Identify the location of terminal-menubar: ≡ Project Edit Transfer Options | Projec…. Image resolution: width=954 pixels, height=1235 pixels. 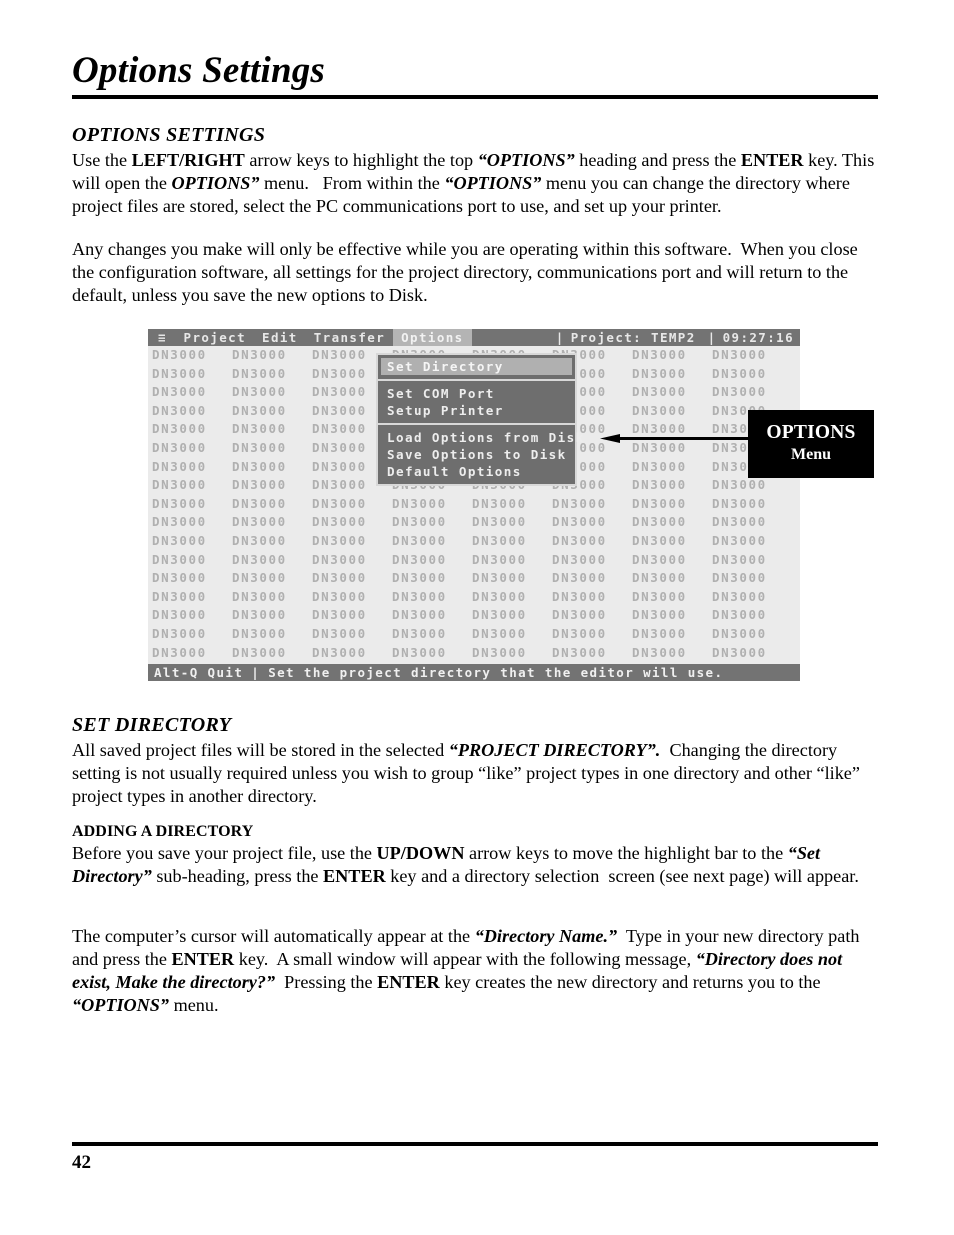
(474, 337).